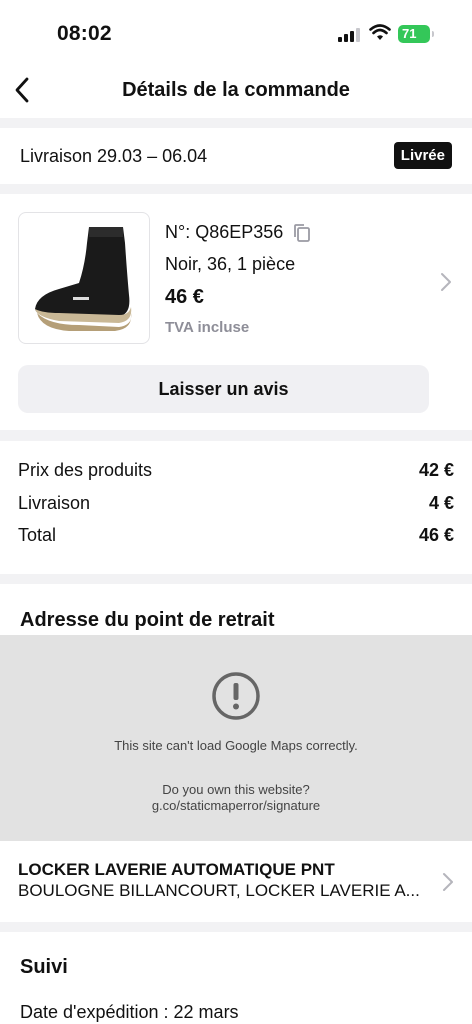 This screenshot has width=472, height=1024. Describe the element at coordinates (436, 535) in the screenshot. I see `summary-value: 46 €` at that location.